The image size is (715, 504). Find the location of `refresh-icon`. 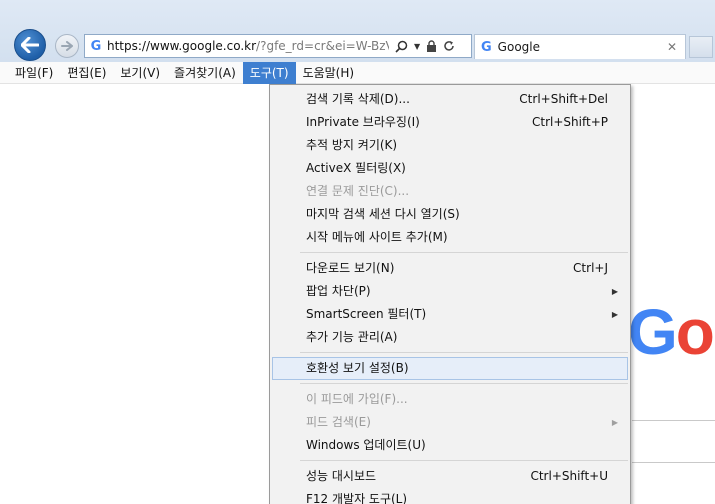

refresh-icon is located at coordinates (449, 46).